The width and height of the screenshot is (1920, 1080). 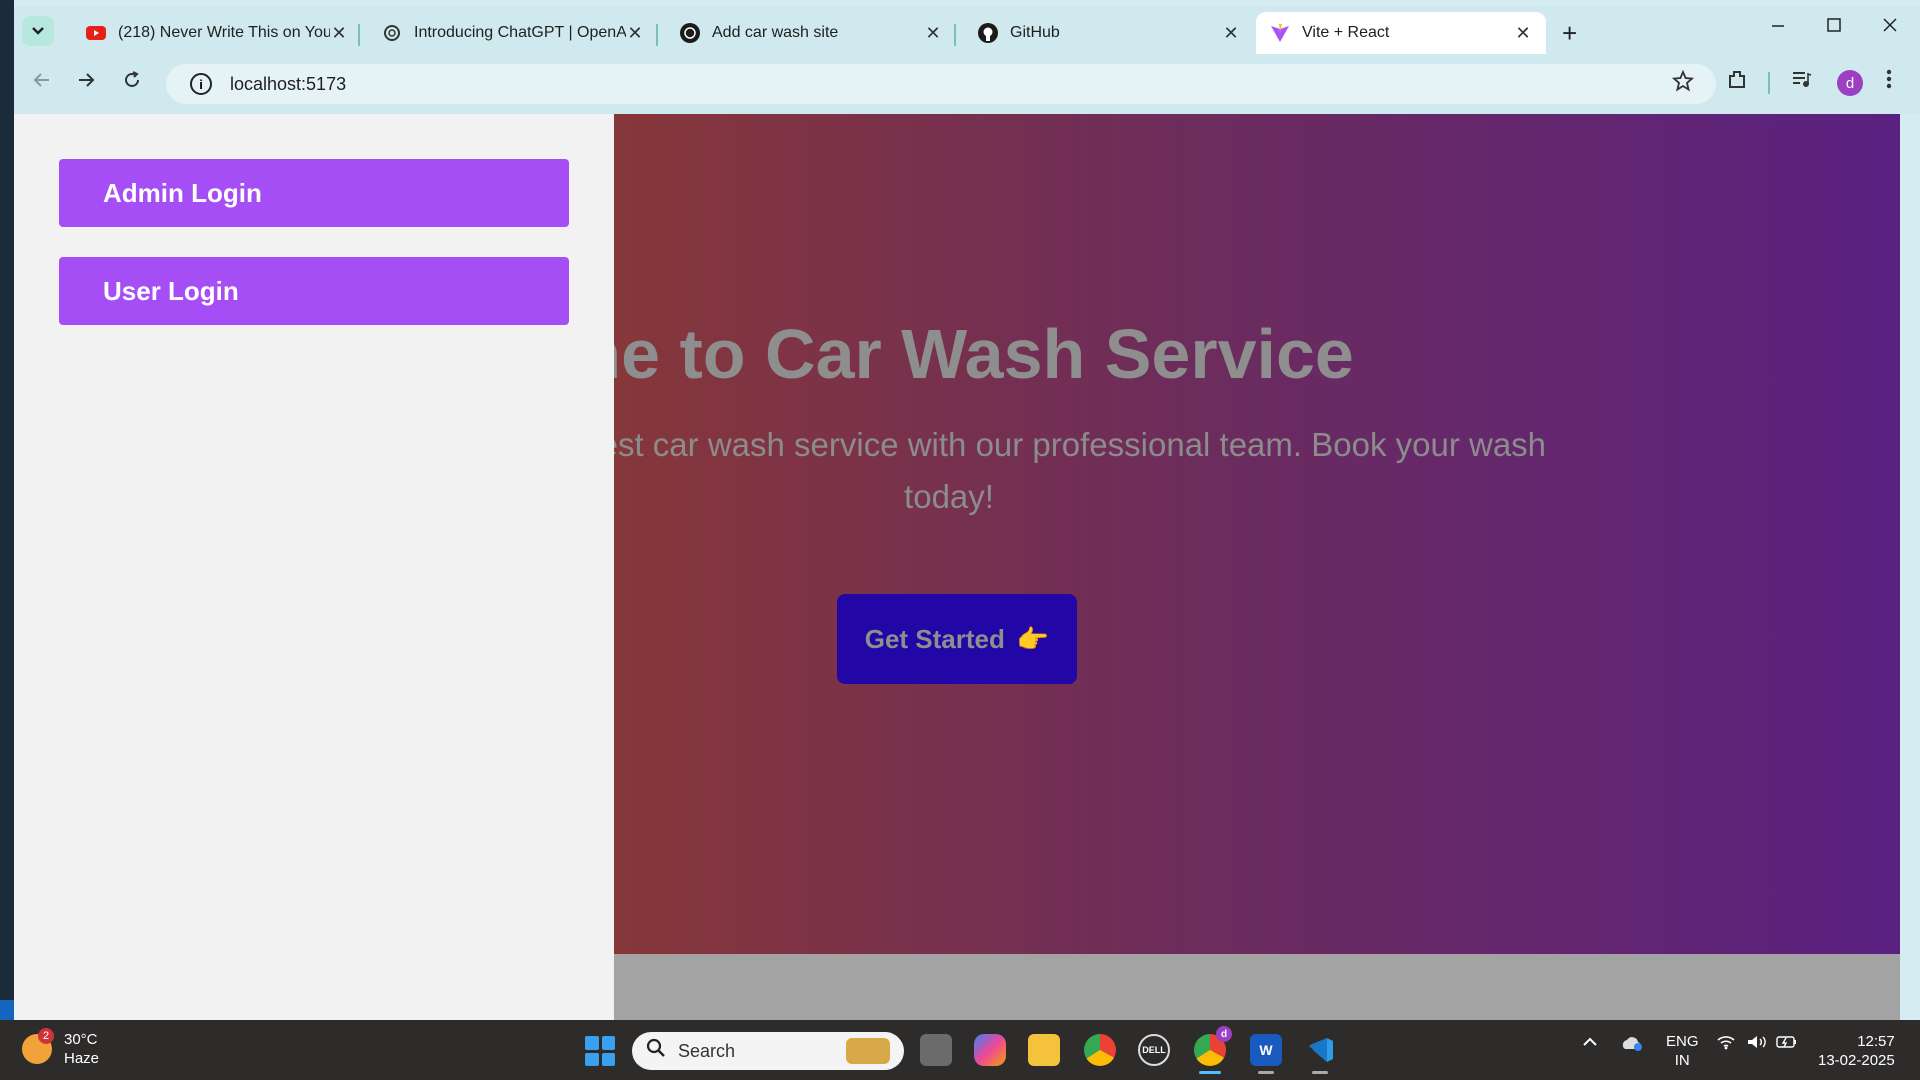 What do you see at coordinates (87, 80) in the screenshot?
I see `arrow-right-icon` at bounding box center [87, 80].